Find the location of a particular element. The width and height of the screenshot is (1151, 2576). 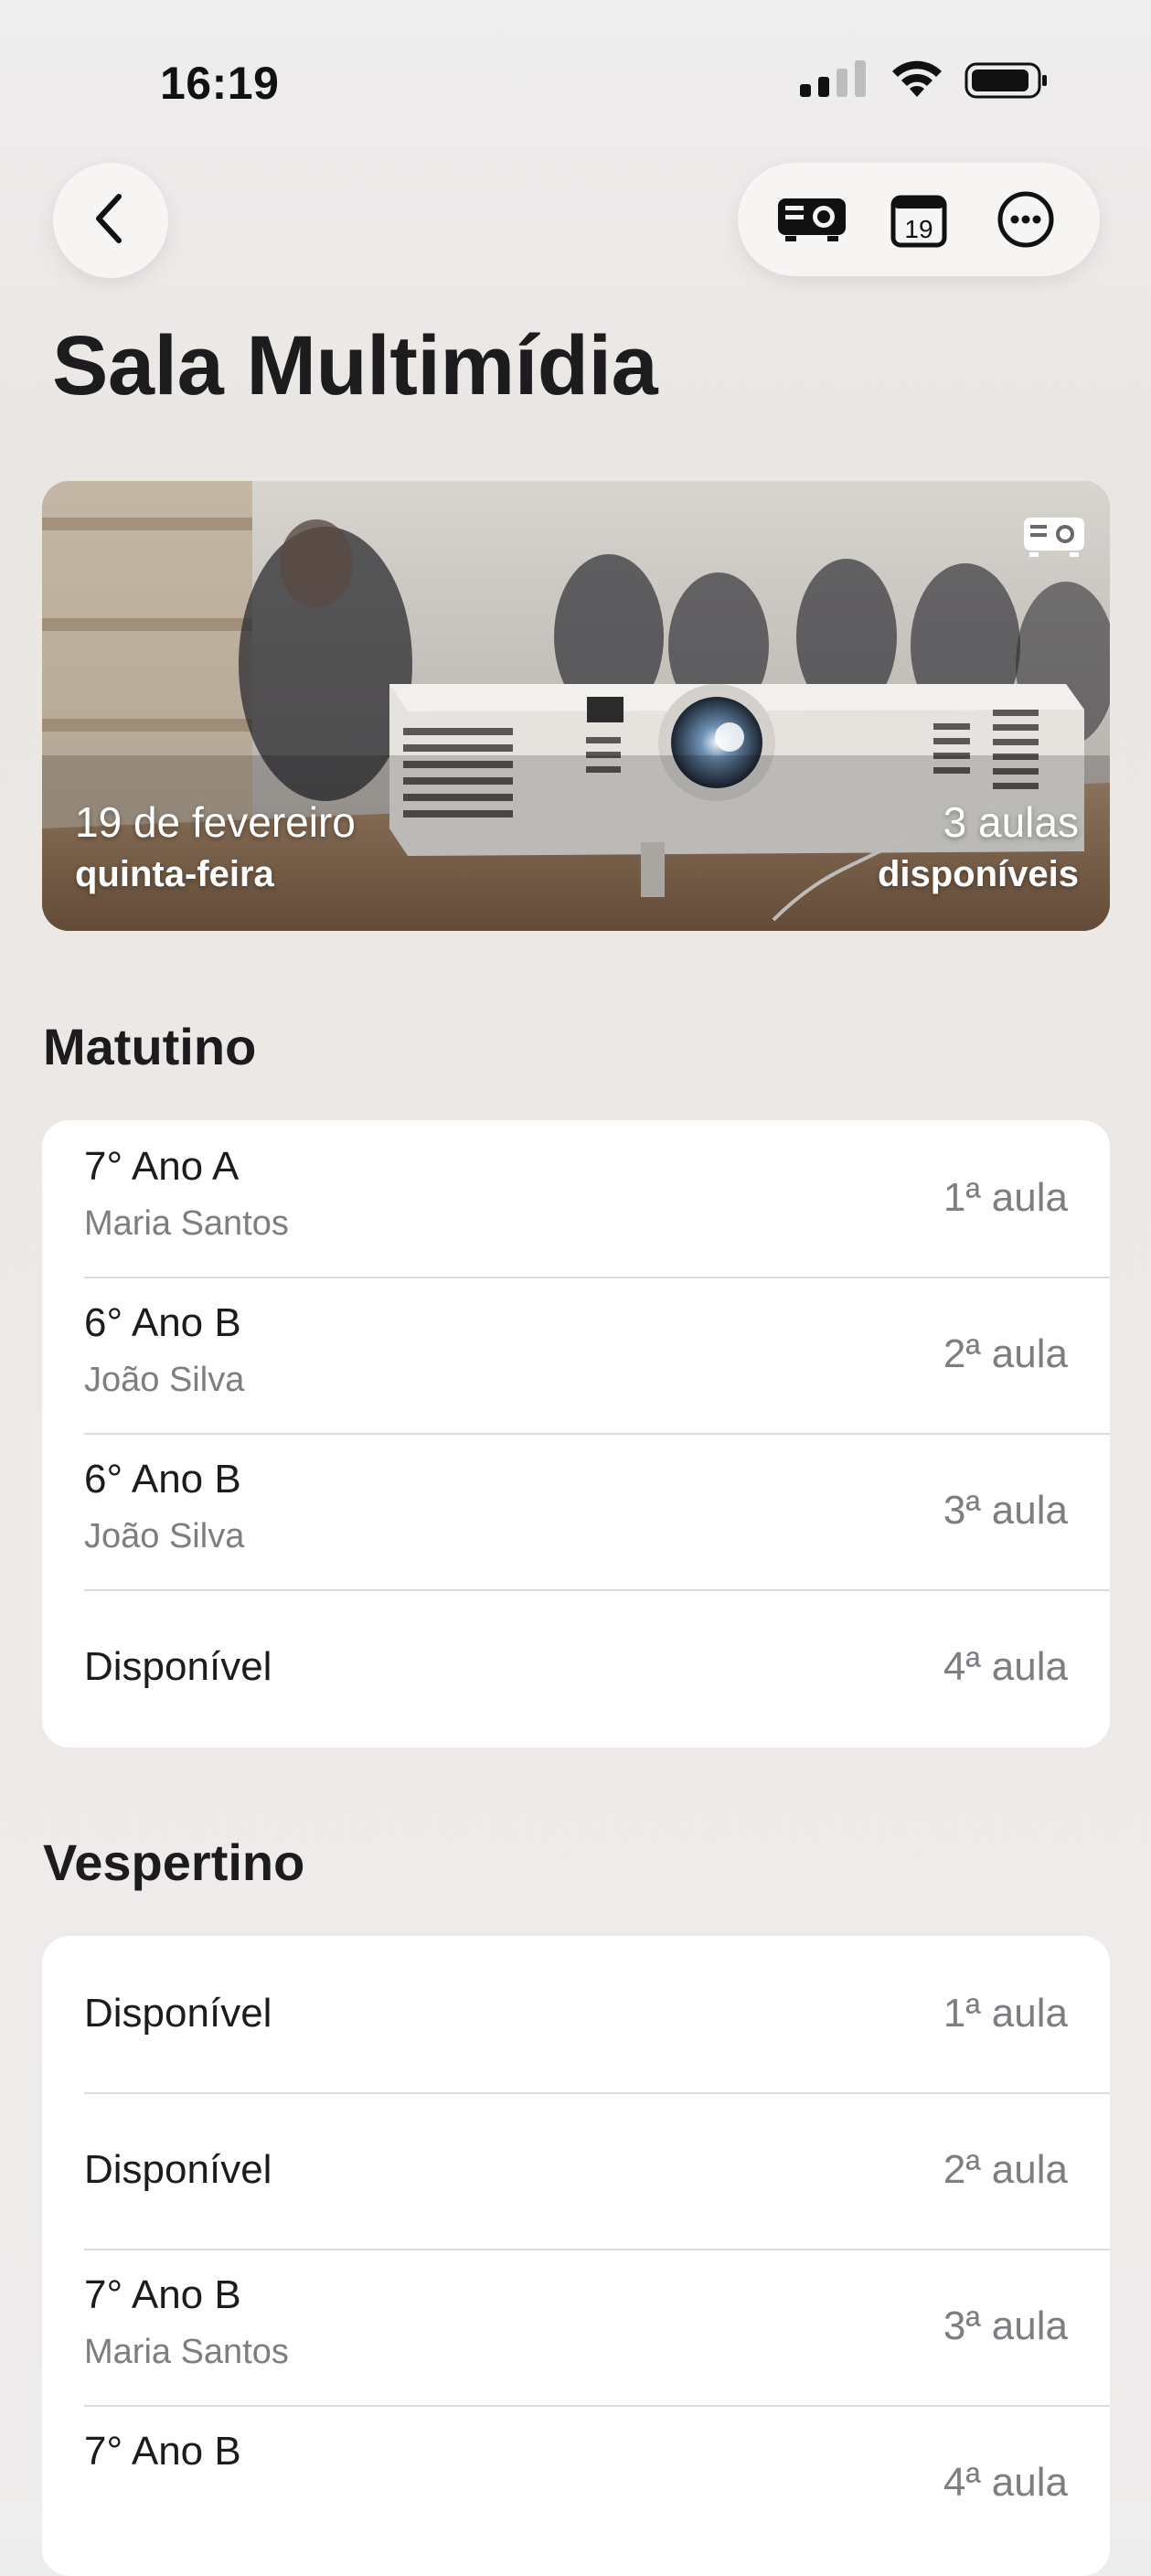

schedule-row: 7° Ano B 4ª aula is located at coordinates (576, 2483).